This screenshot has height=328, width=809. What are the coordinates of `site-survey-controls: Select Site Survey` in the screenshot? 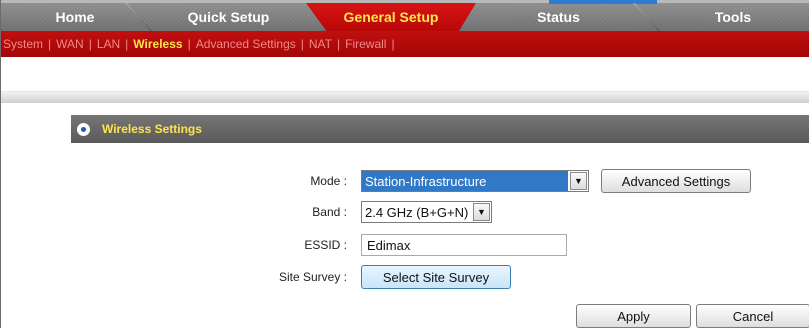 It's located at (436, 277).